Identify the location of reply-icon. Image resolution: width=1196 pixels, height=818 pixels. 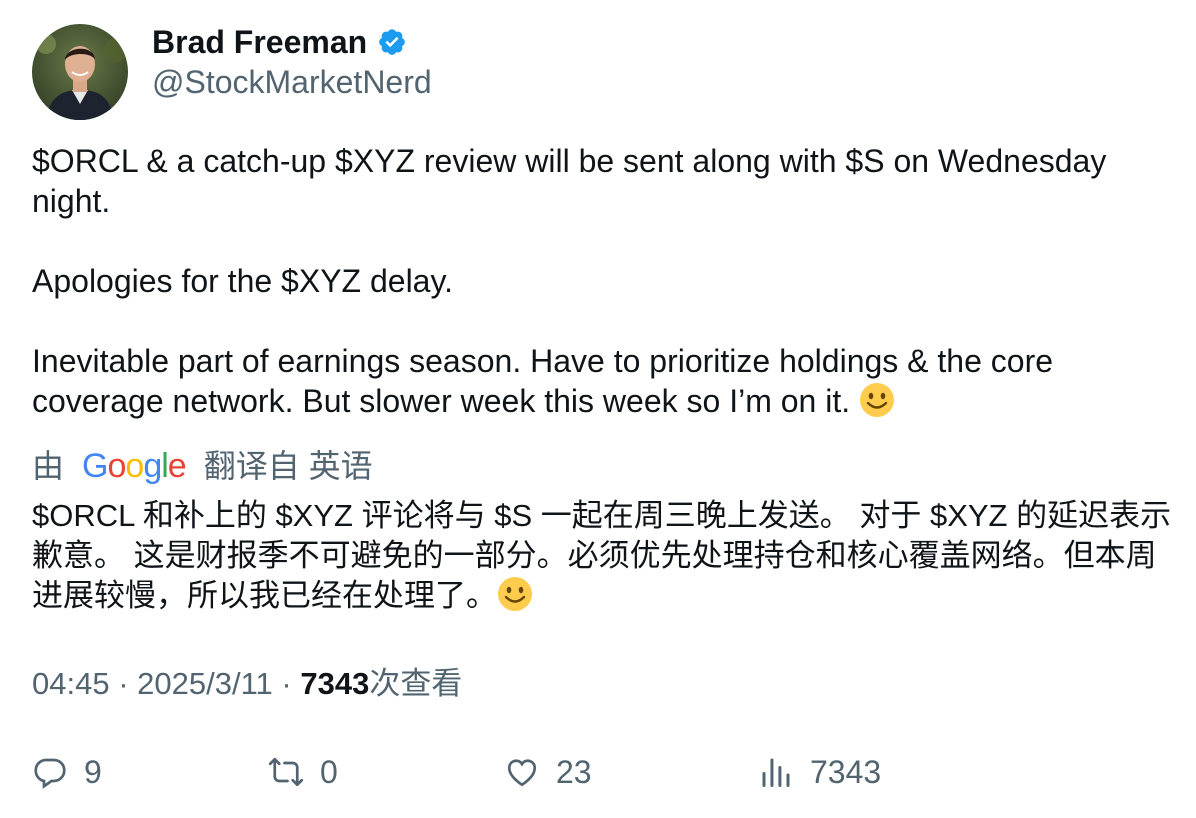
(50, 773).